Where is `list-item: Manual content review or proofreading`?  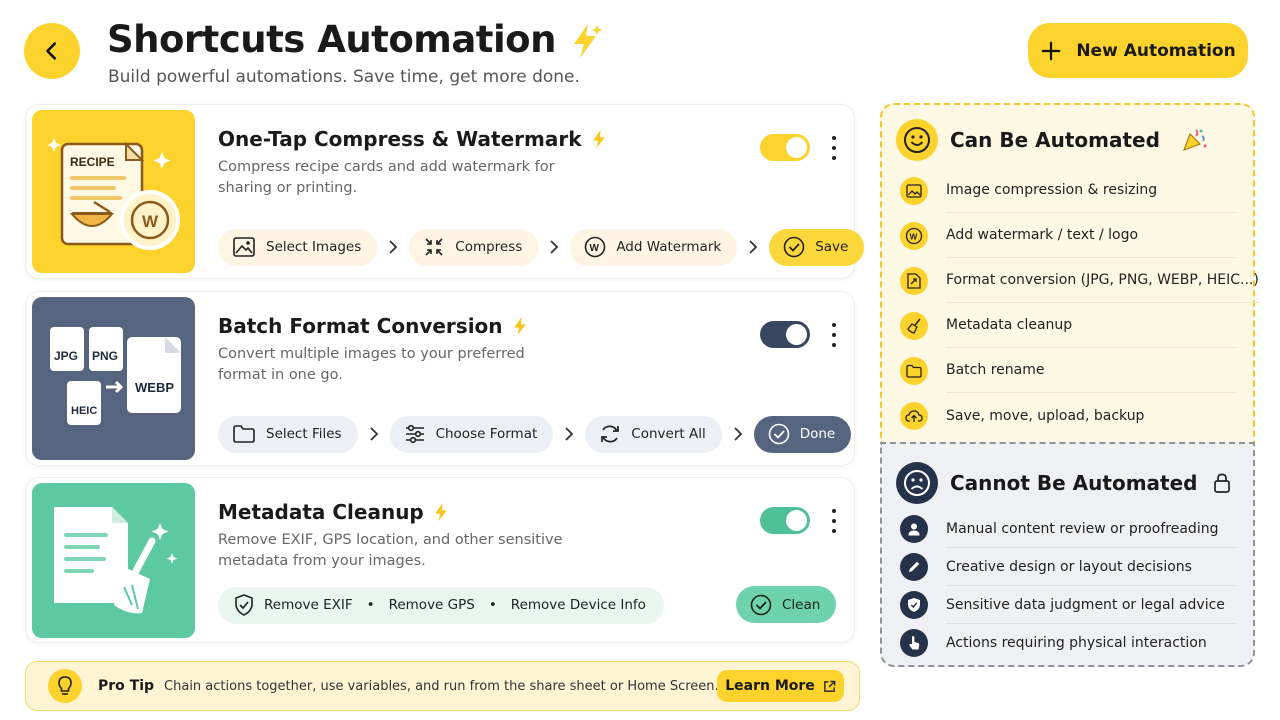 list-item: Manual content review or proofreading is located at coordinates (1068, 529).